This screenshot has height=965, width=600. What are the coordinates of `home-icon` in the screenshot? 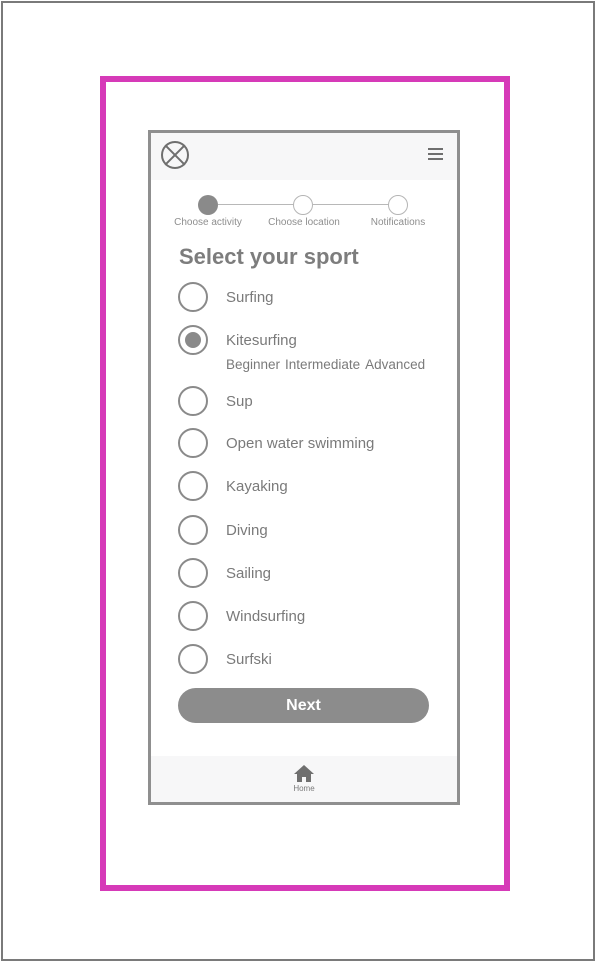 It's located at (304, 773).